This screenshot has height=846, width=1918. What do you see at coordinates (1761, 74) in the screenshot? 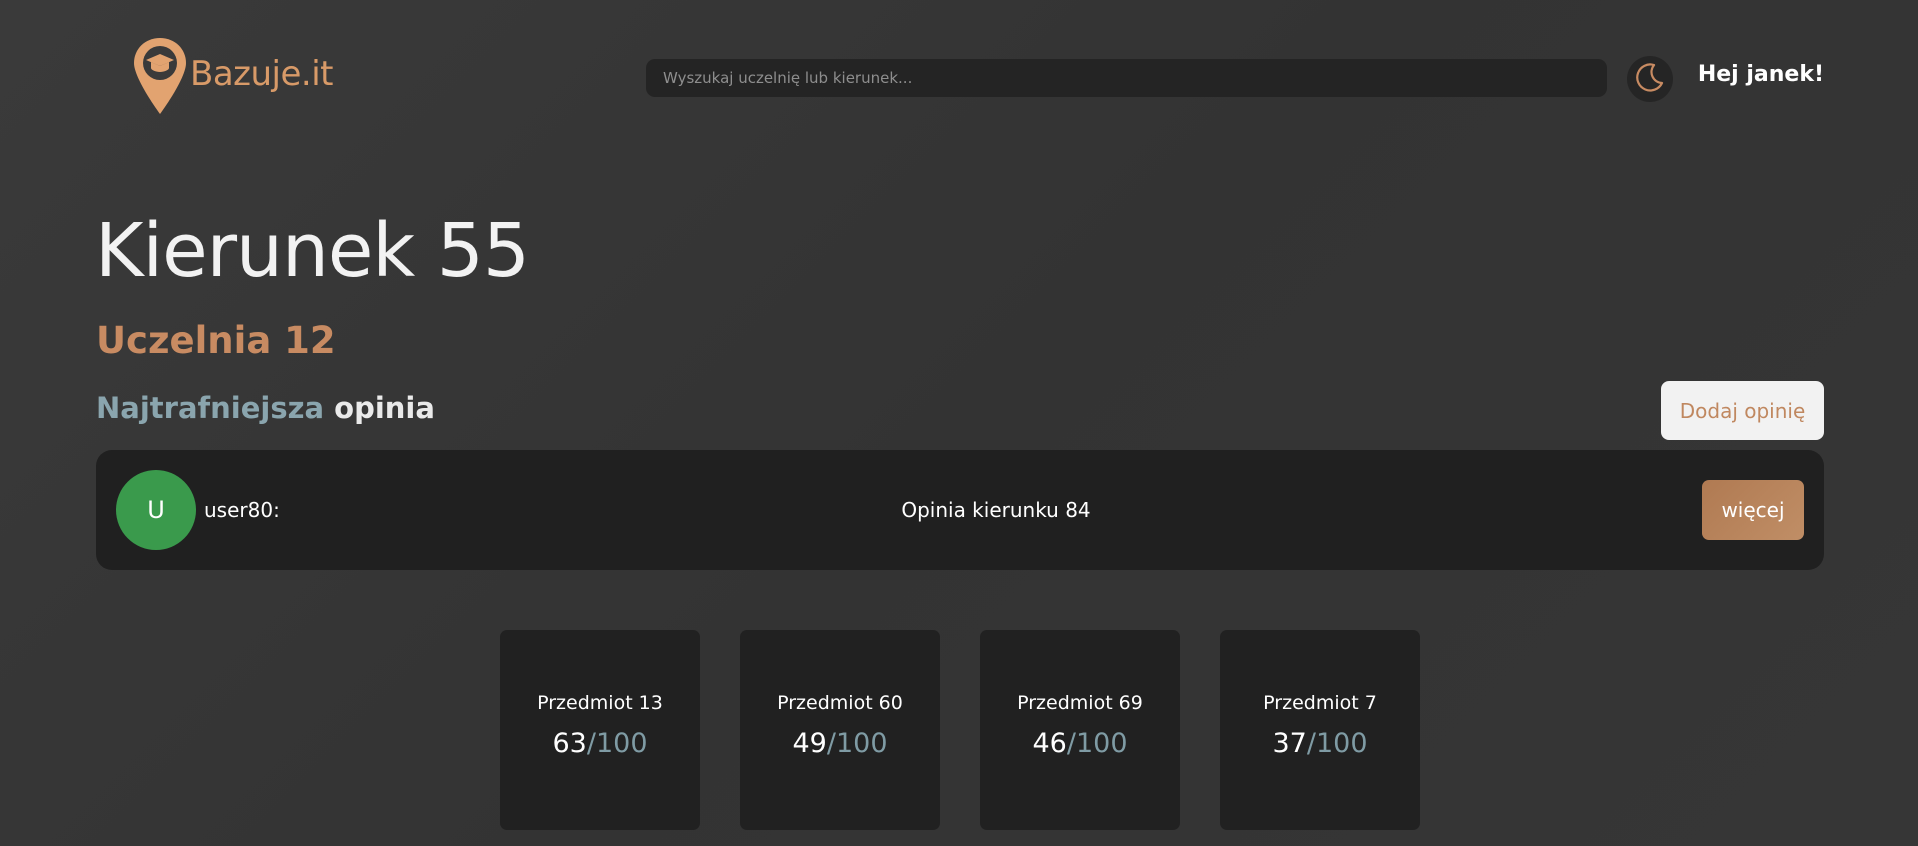
I see `user-greeting: Hej janek!` at bounding box center [1761, 74].